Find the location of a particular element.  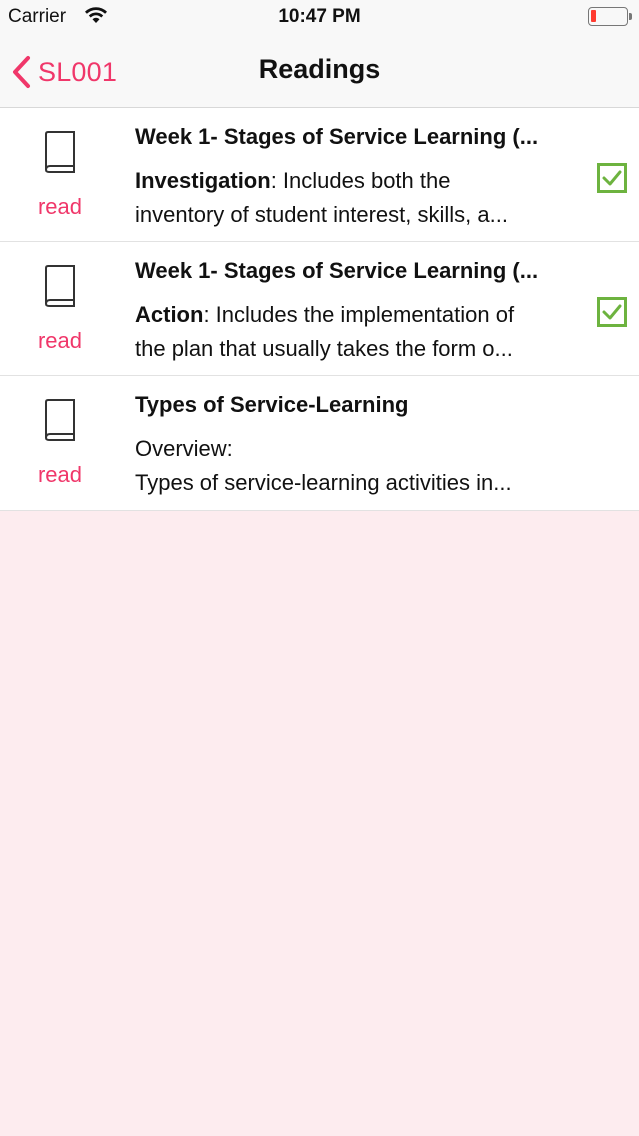

battery-icon is located at coordinates (610, 16).